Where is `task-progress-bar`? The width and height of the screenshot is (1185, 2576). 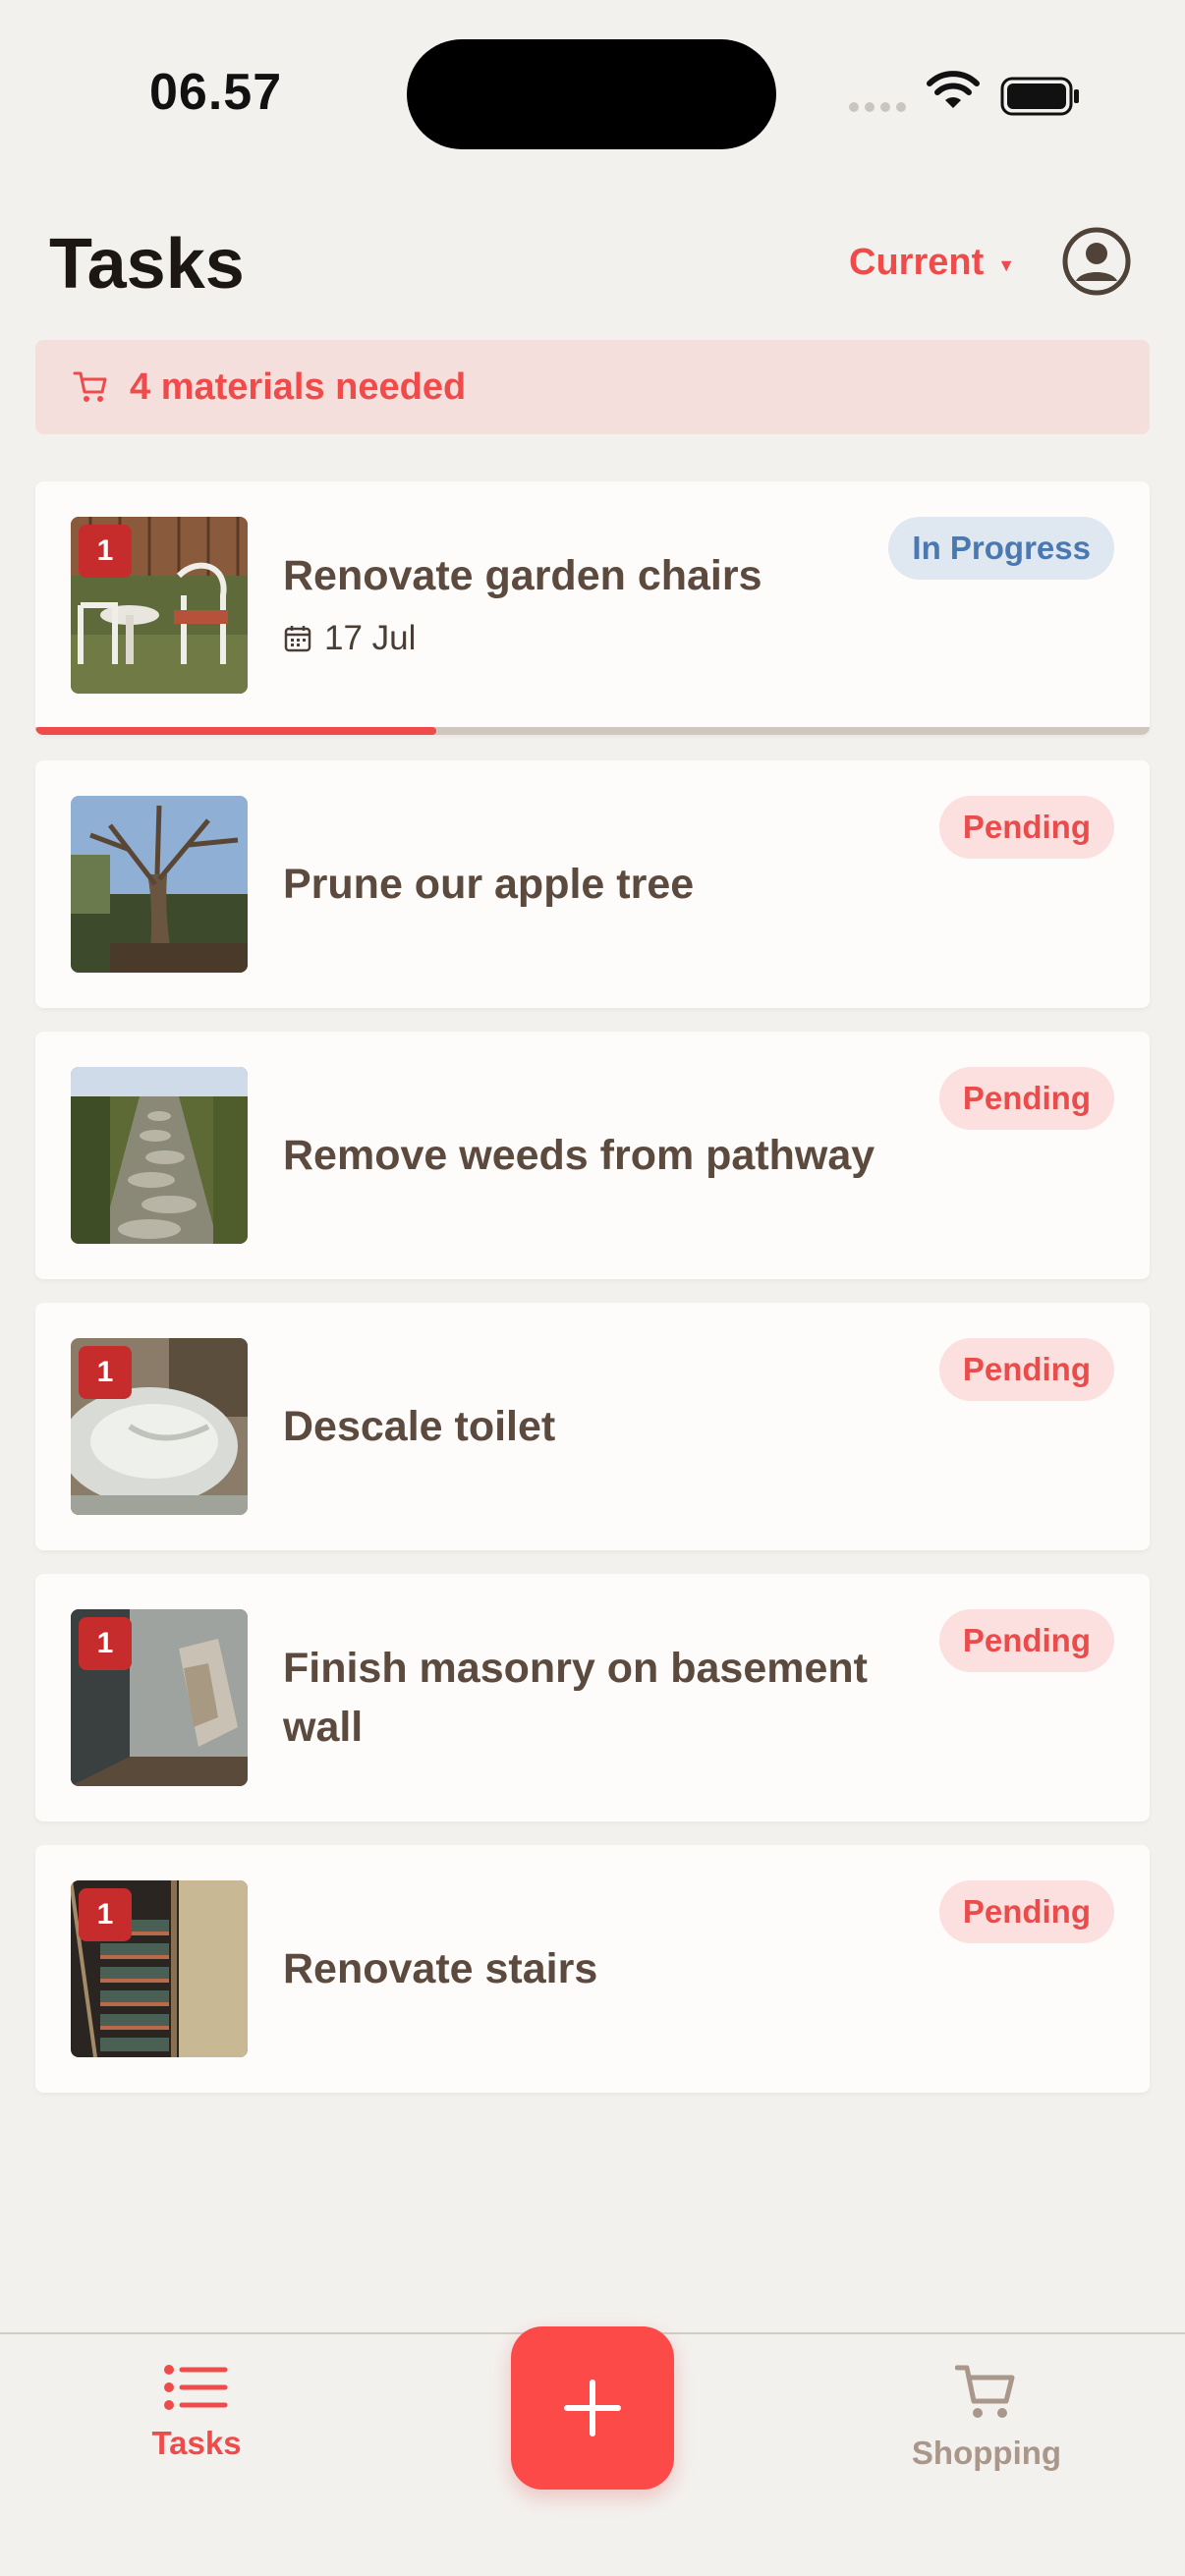
task-progress-bar is located at coordinates (592, 731).